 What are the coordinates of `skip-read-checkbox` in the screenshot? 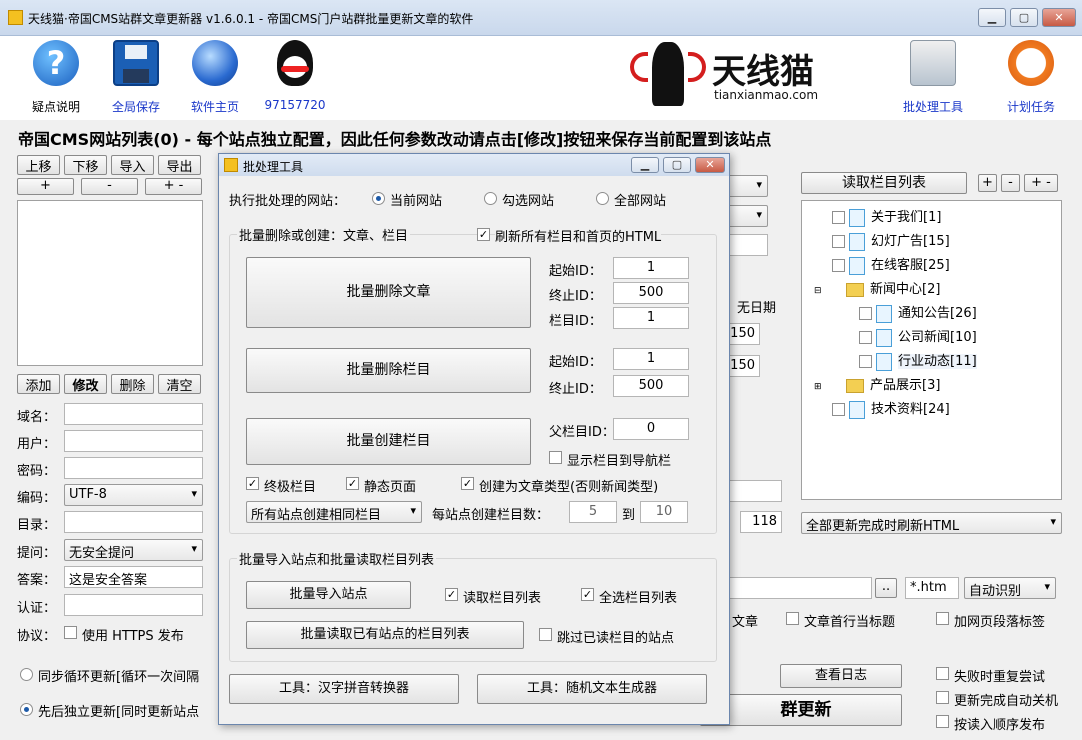 It's located at (545, 634).